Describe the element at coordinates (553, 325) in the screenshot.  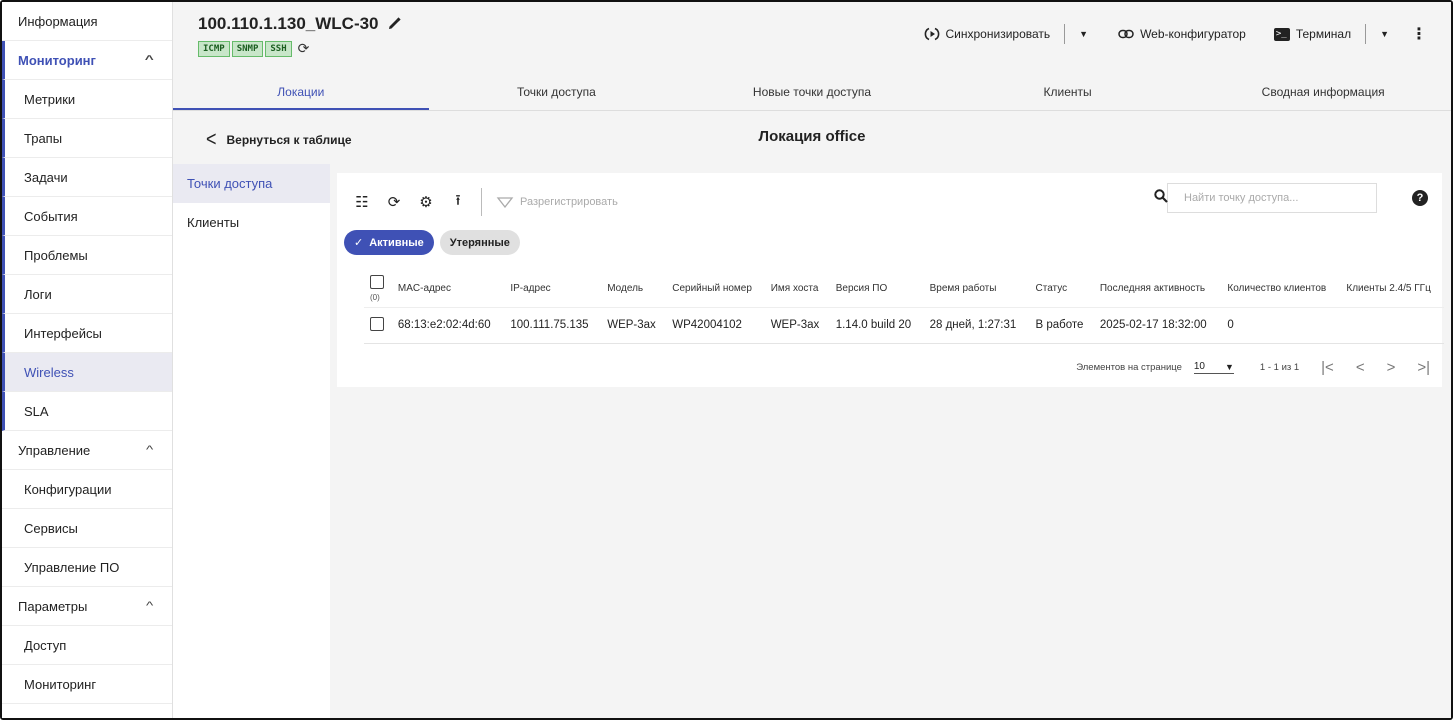
I see `table-cell: 100.111.75.135` at that location.